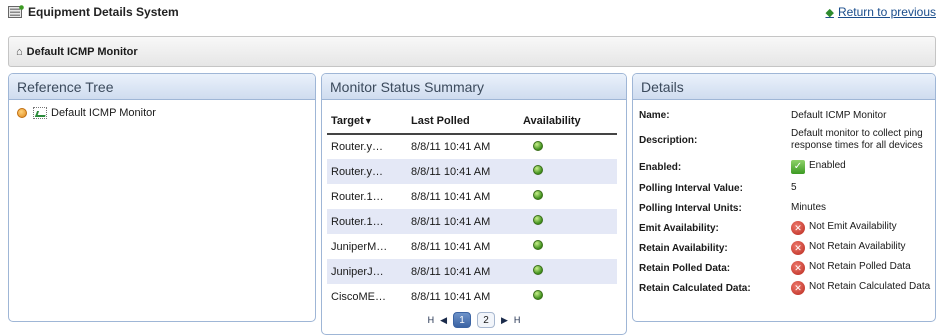 This screenshot has width=936, height=335. What do you see at coordinates (786, 188) in the screenshot?
I see `detail-row-polling-interval-value: Polling Interval Value: 5` at bounding box center [786, 188].